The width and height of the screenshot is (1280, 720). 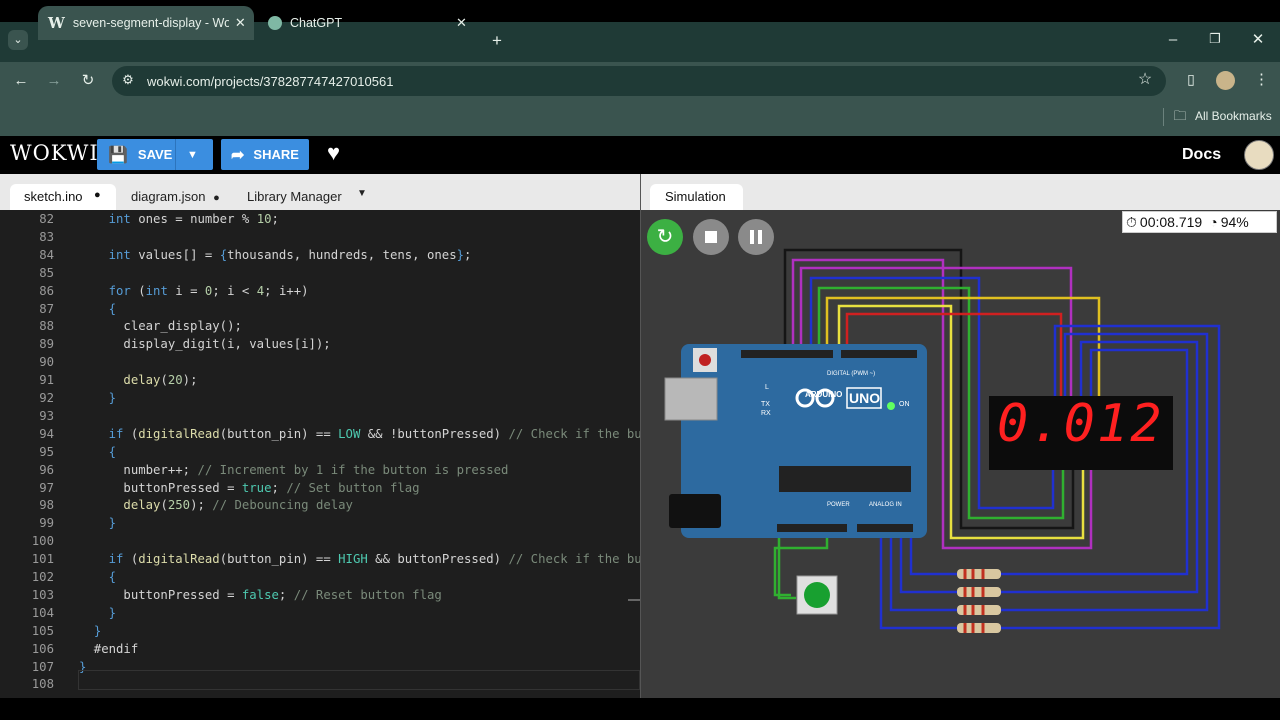 I want to click on uno-label: UNO, so click(x=865, y=398).